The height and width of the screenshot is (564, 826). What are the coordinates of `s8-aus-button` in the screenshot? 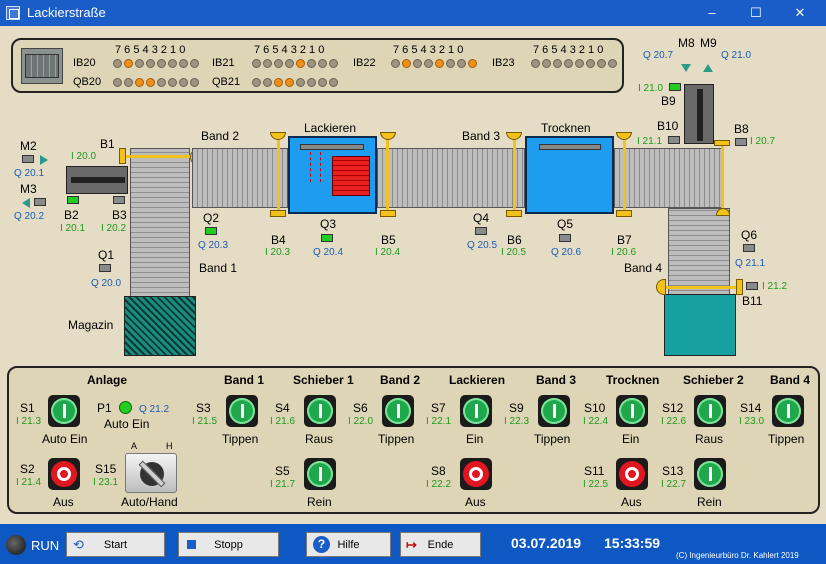 It's located at (476, 474).